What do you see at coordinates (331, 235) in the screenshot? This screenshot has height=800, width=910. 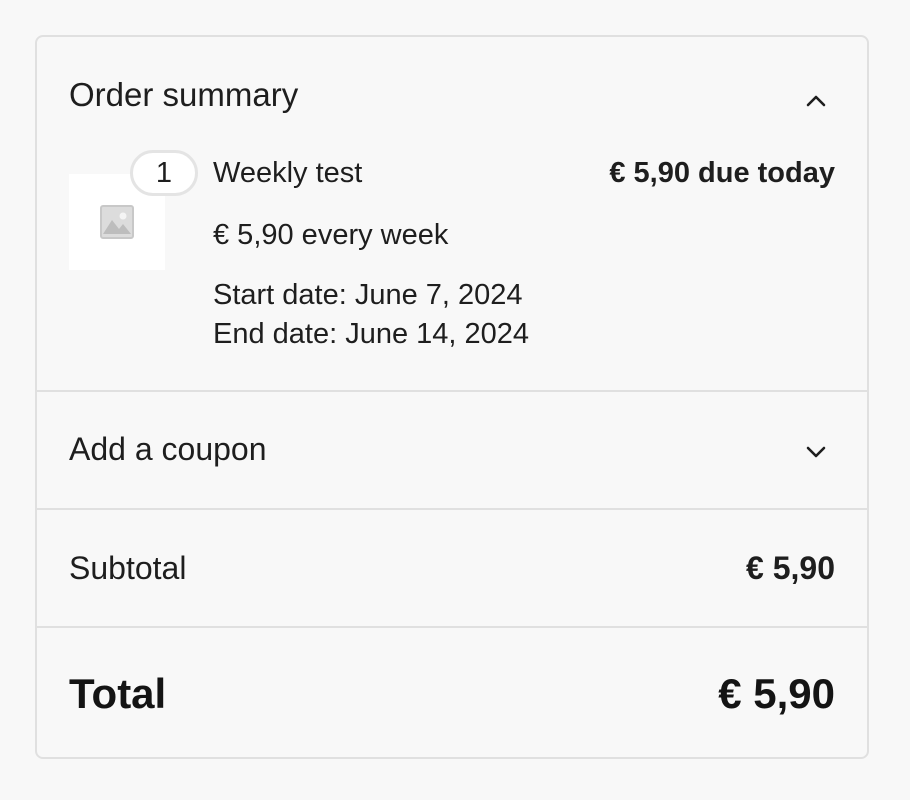 I see `recurring-price: € 5,90 every week` at bounding box center [331, 235].